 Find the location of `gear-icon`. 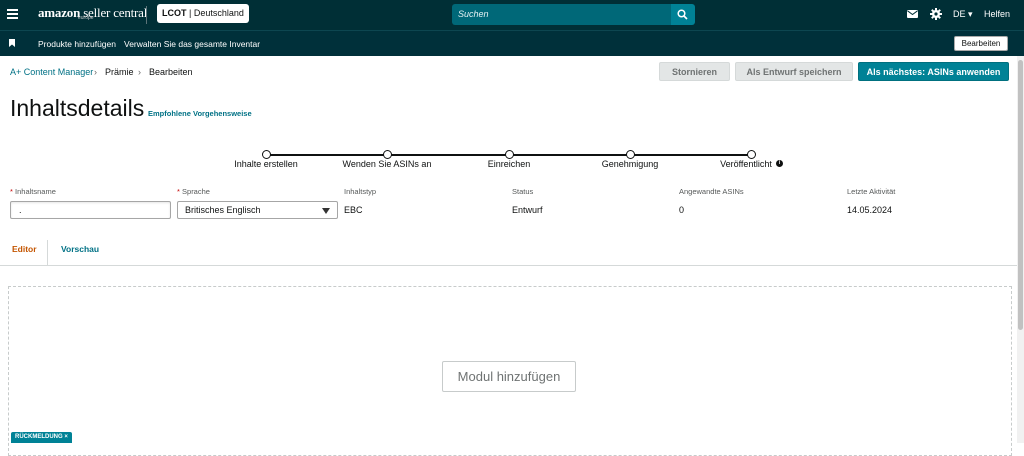

gear-icon is located at coordinates (936, 14).